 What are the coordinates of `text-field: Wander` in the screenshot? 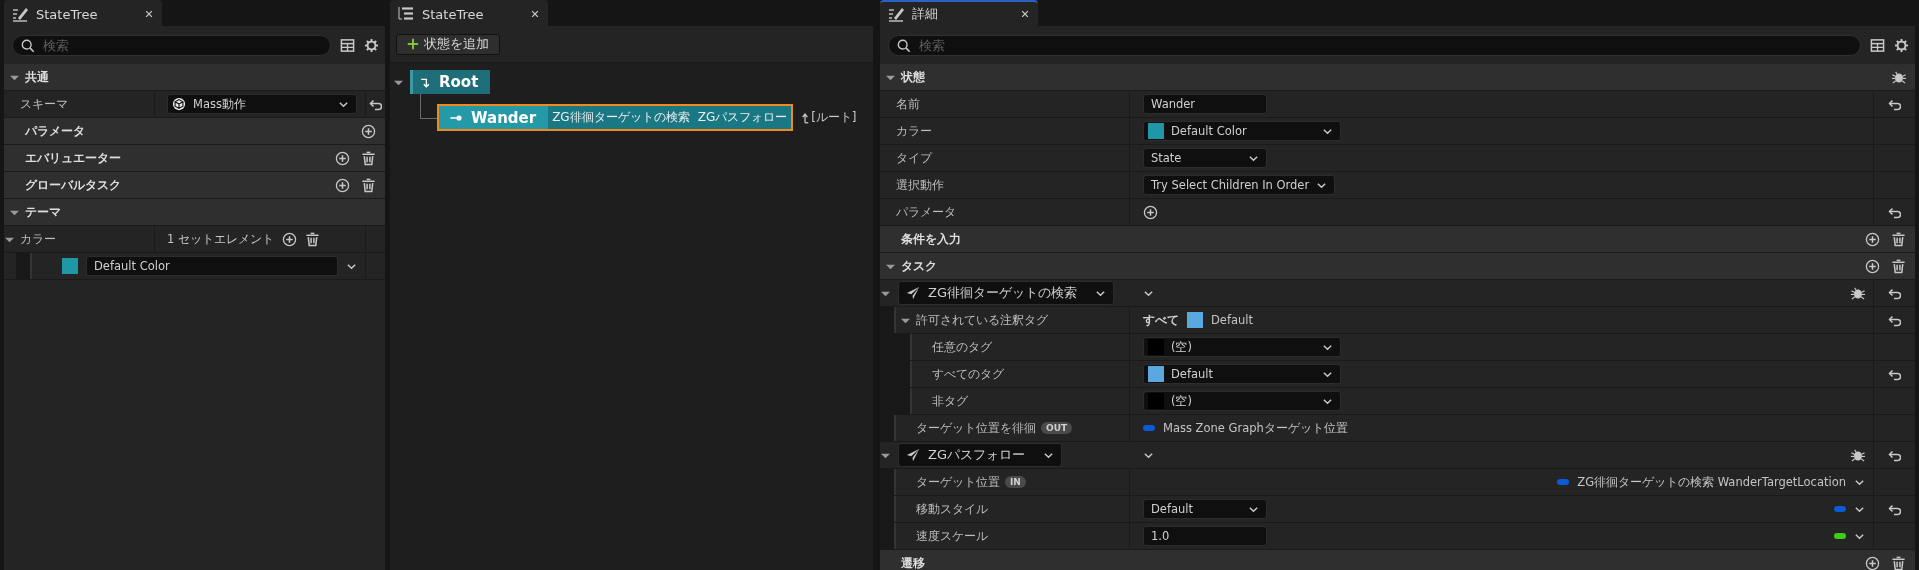 It's located at (1205, 104).